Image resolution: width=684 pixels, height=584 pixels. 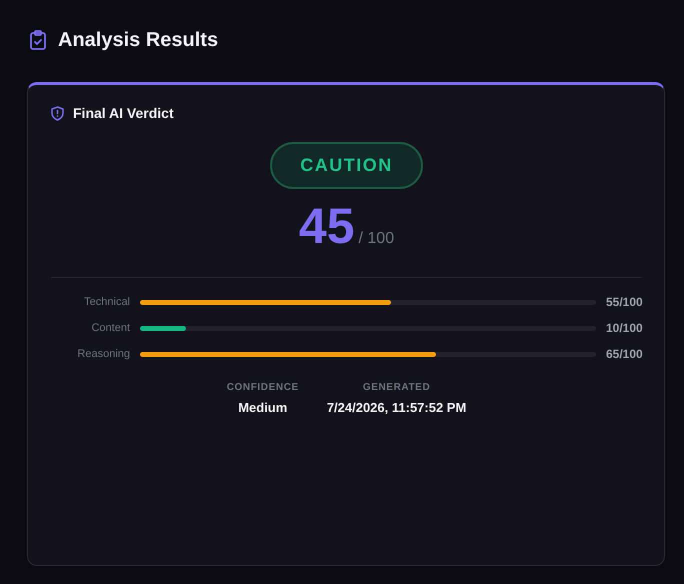 I want to click on metric-label: Content, so click(x=110, y=328).